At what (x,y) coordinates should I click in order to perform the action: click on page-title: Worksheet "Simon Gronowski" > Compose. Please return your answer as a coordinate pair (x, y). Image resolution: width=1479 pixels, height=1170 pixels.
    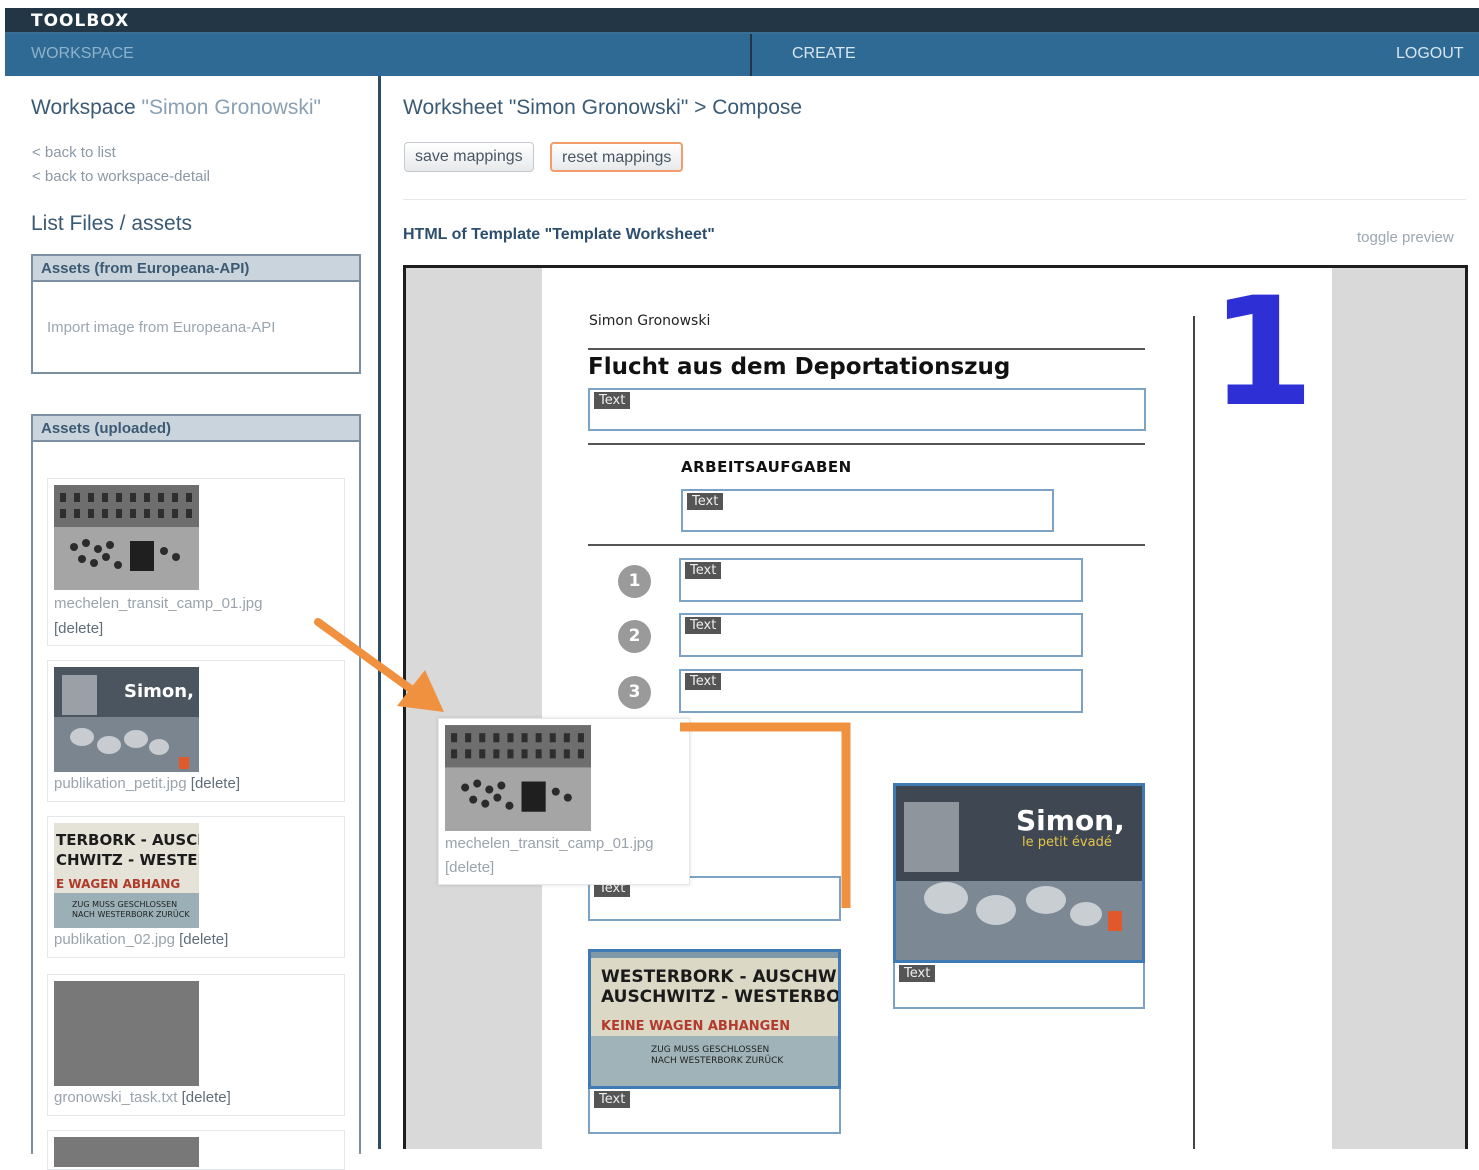
    Looking at the image, I should click on (603, 107).